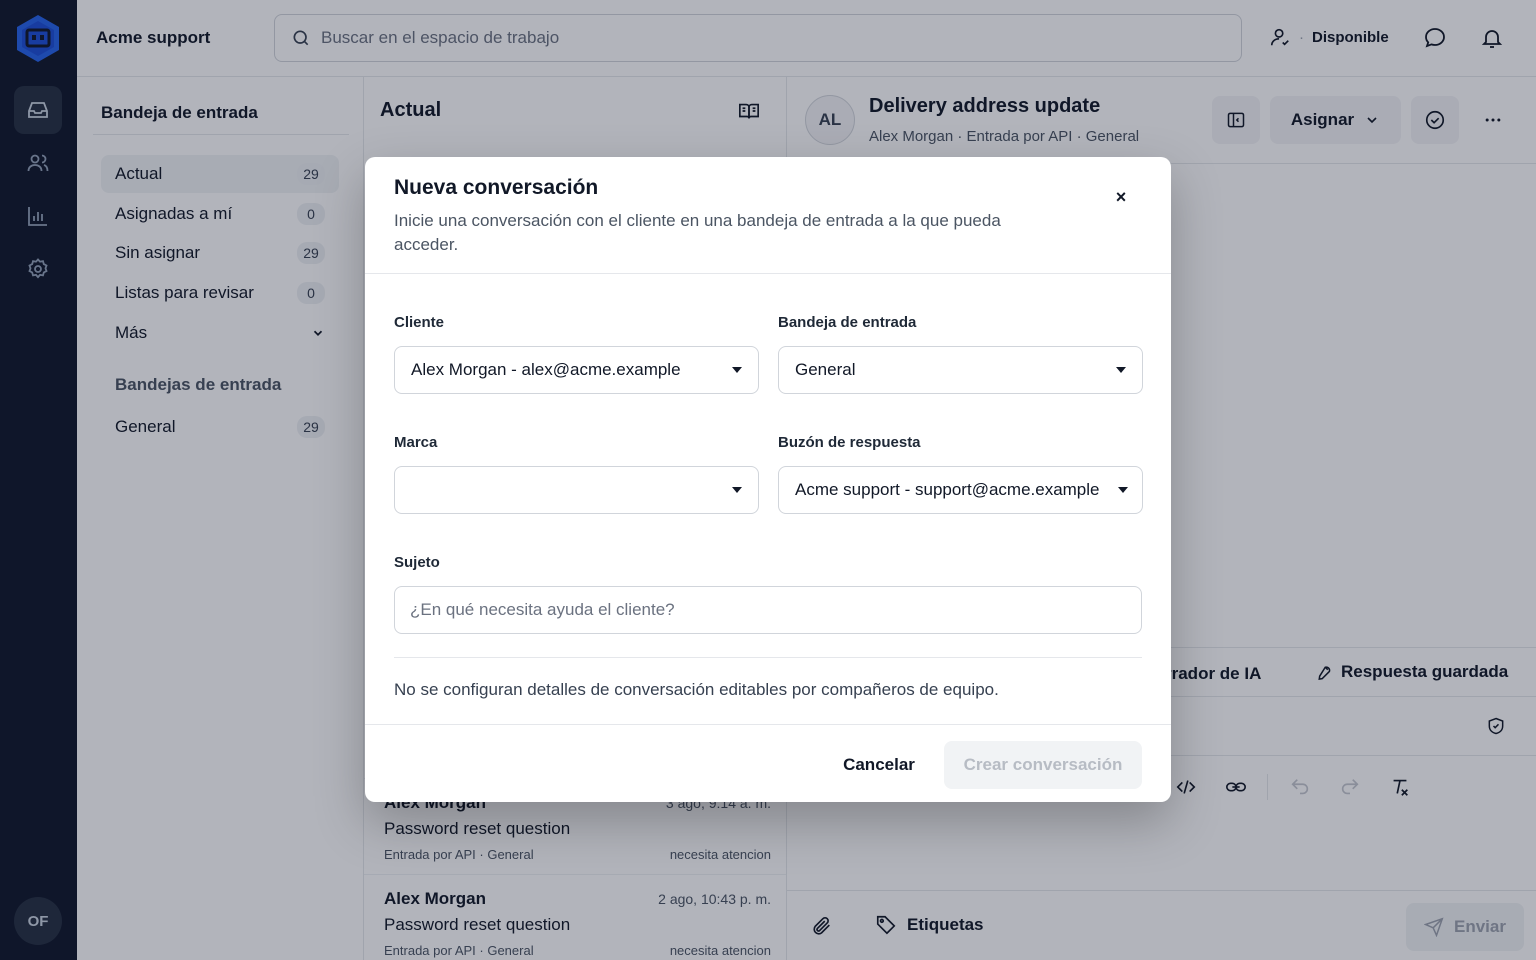 This screenshot has width=1536, height=960. What do you see at coordinates (1043, 765) in the screenshot?
I see `create-conversation-button: Crear conversación` at bounding box center [1043, 765].